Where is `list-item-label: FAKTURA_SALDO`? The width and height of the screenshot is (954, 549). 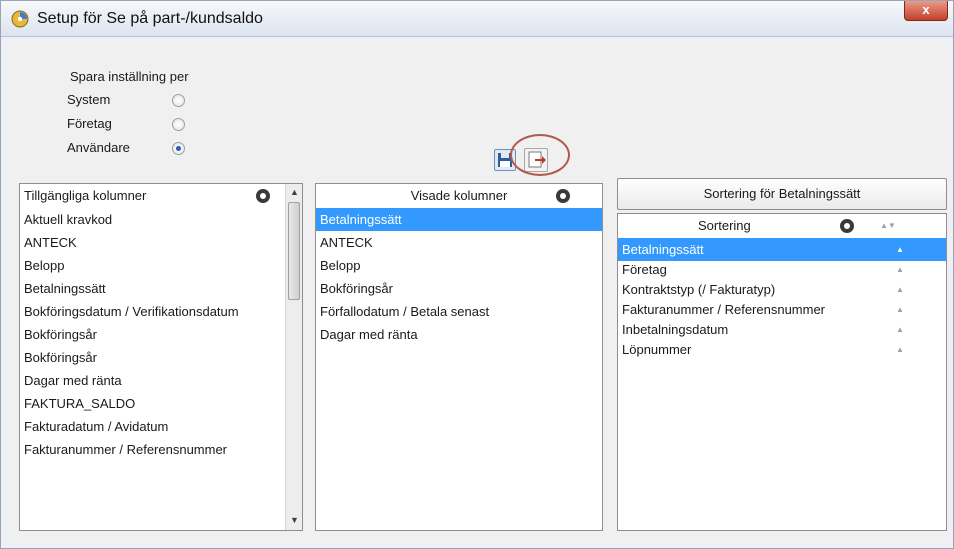 list-item-label: FAKTURA_SALDO is located at coordinates (80, 403).